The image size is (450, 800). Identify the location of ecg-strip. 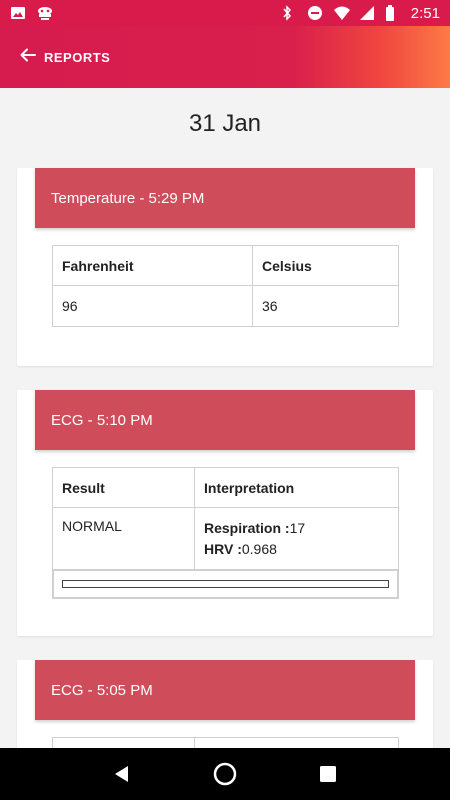
(225, 584).